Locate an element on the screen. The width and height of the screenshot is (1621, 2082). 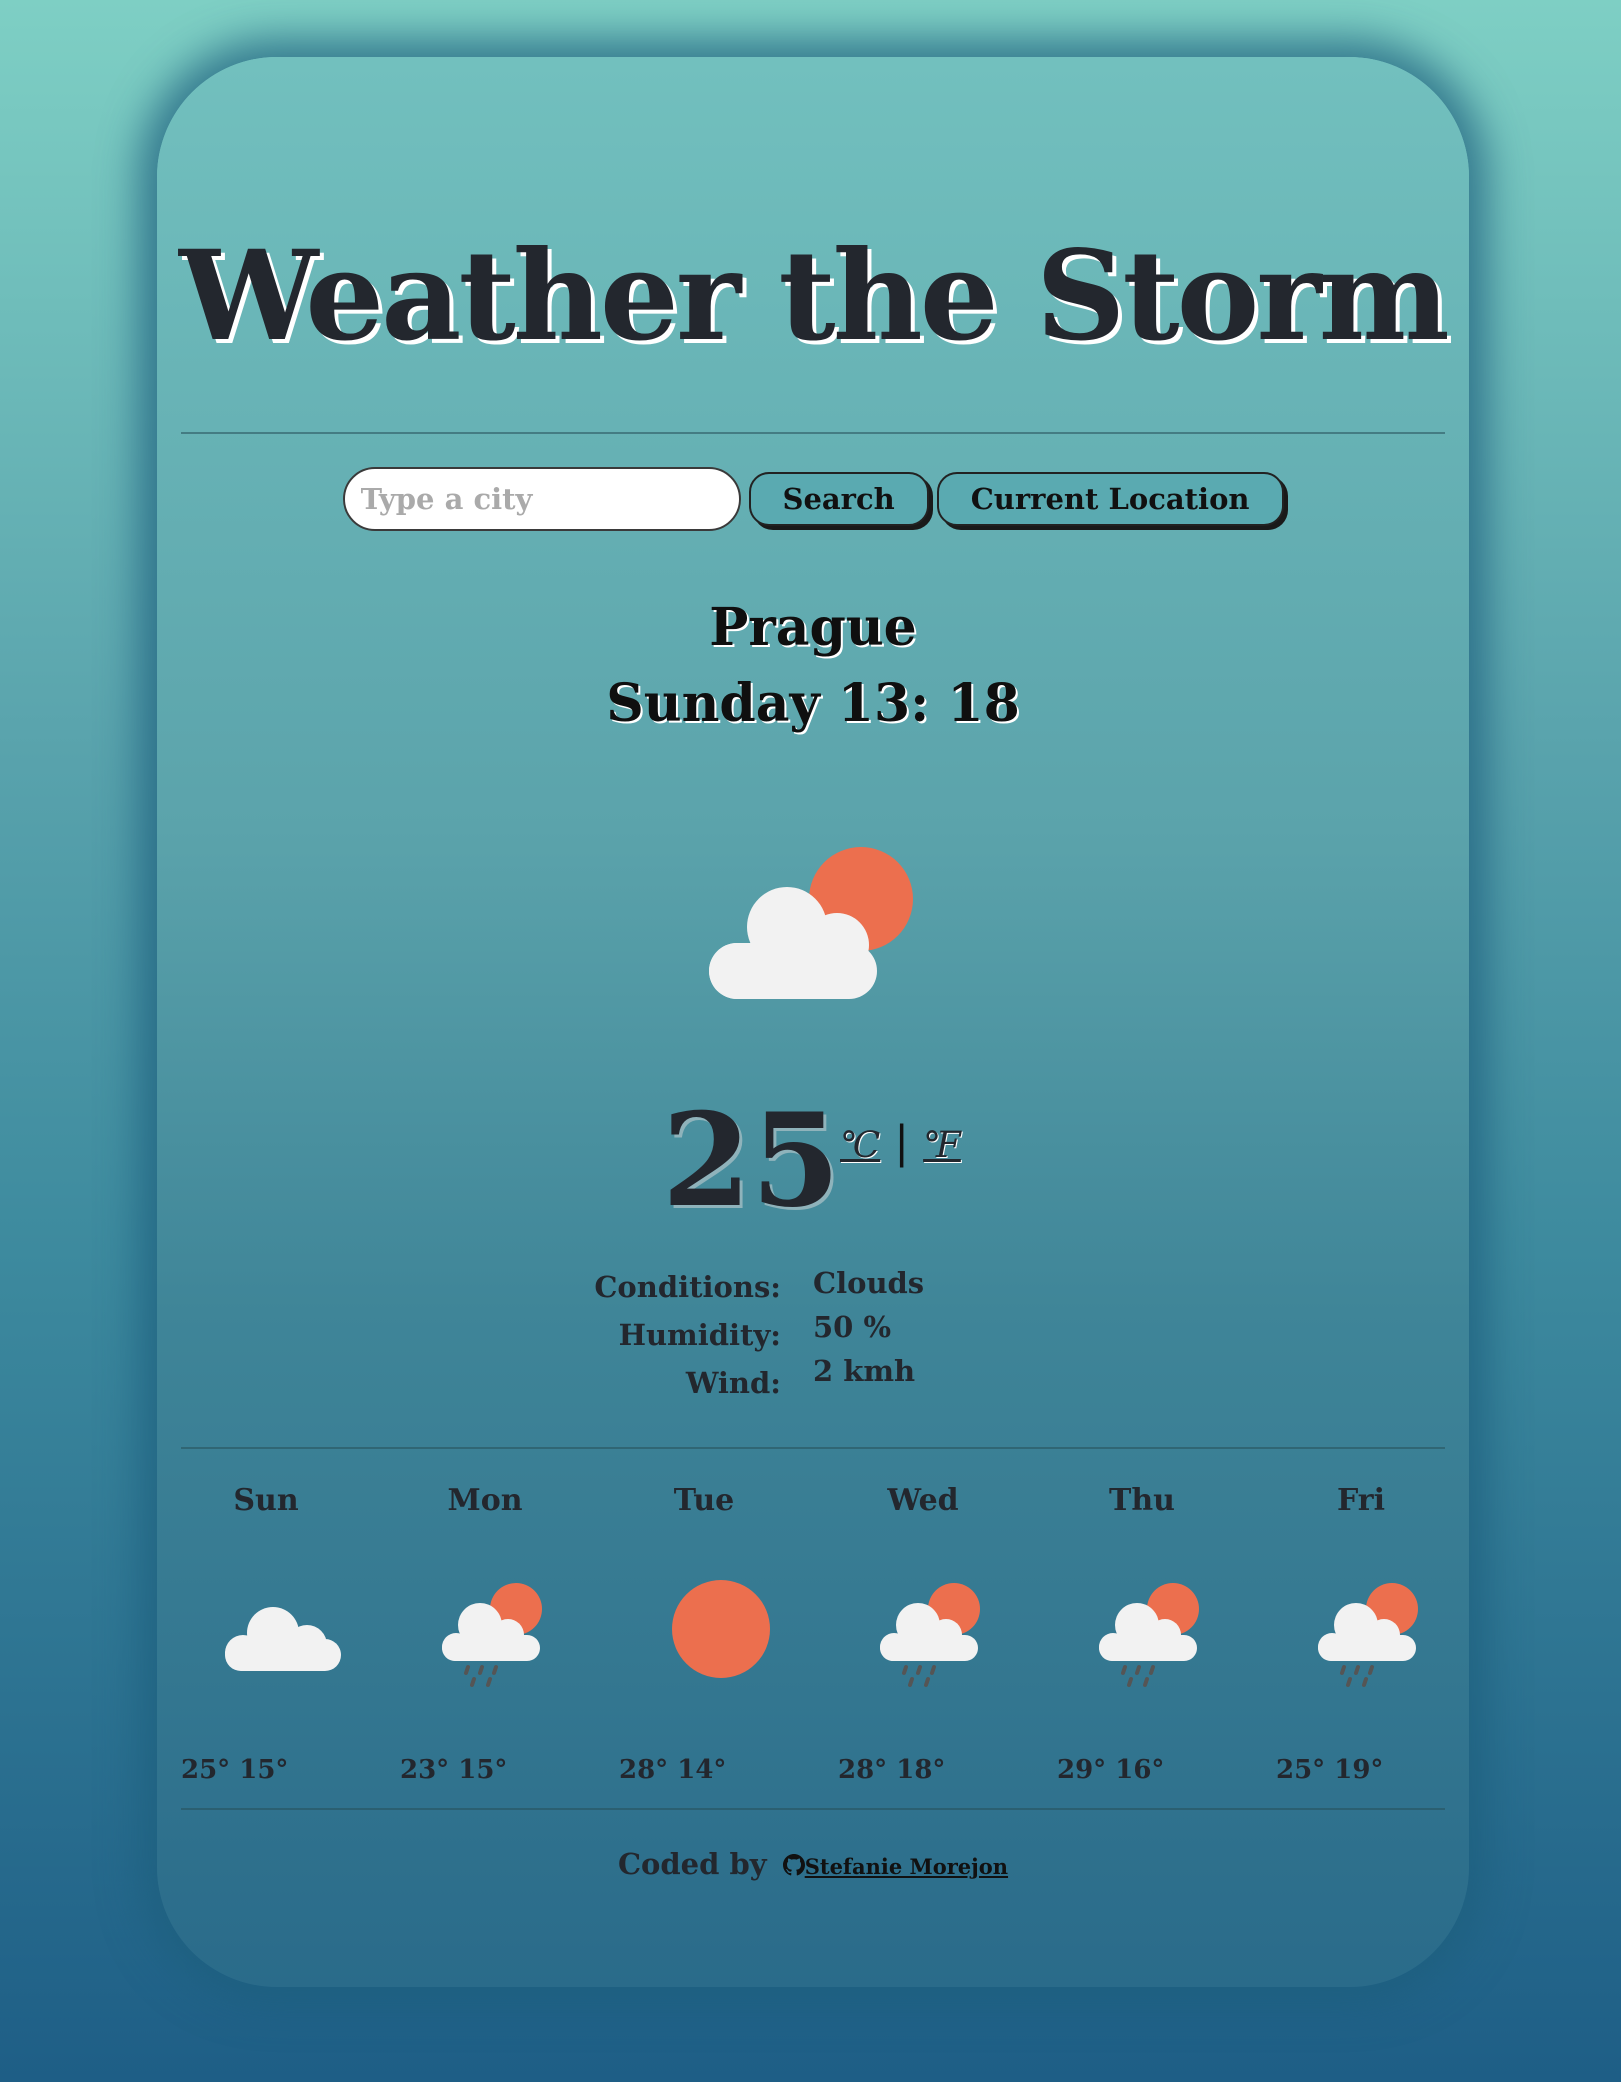
city-search-input is located at coordinates (541, 499).